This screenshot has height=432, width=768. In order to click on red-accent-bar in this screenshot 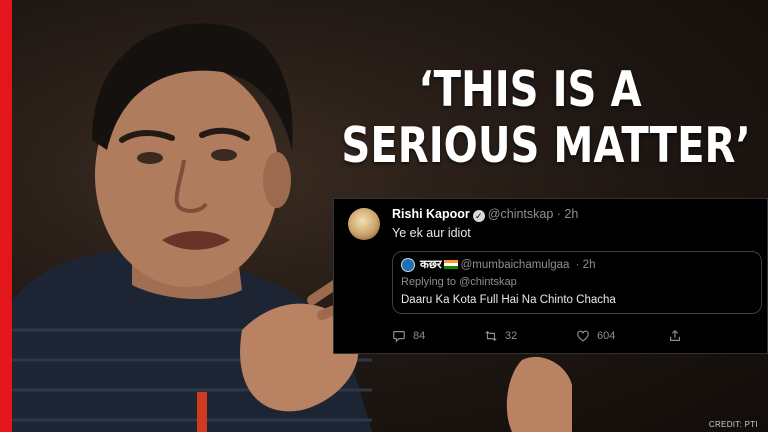, I will do `click(6, 216)`.